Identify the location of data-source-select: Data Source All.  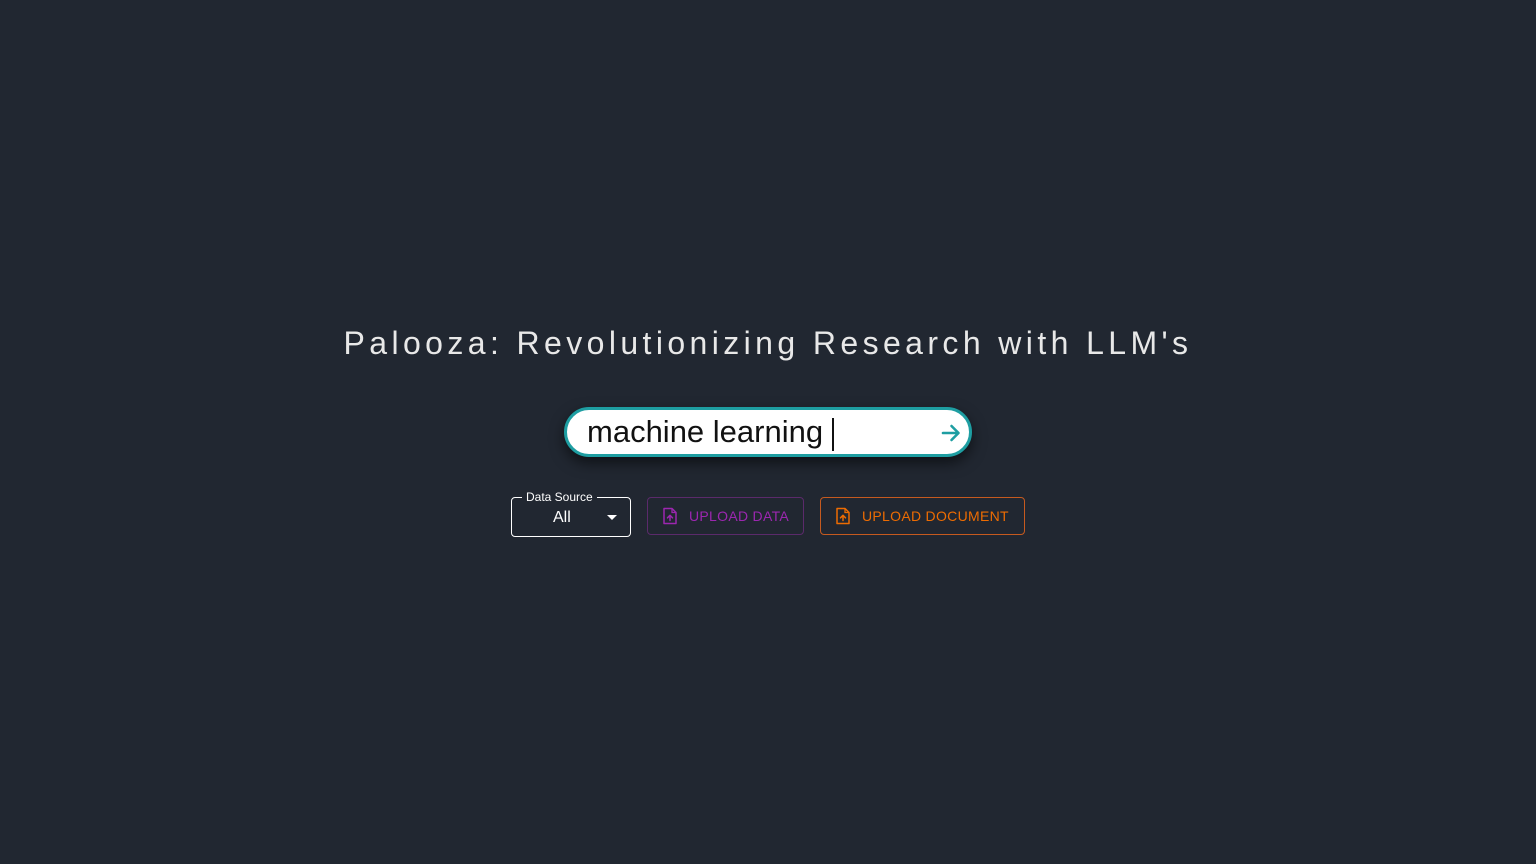
(571, 513).